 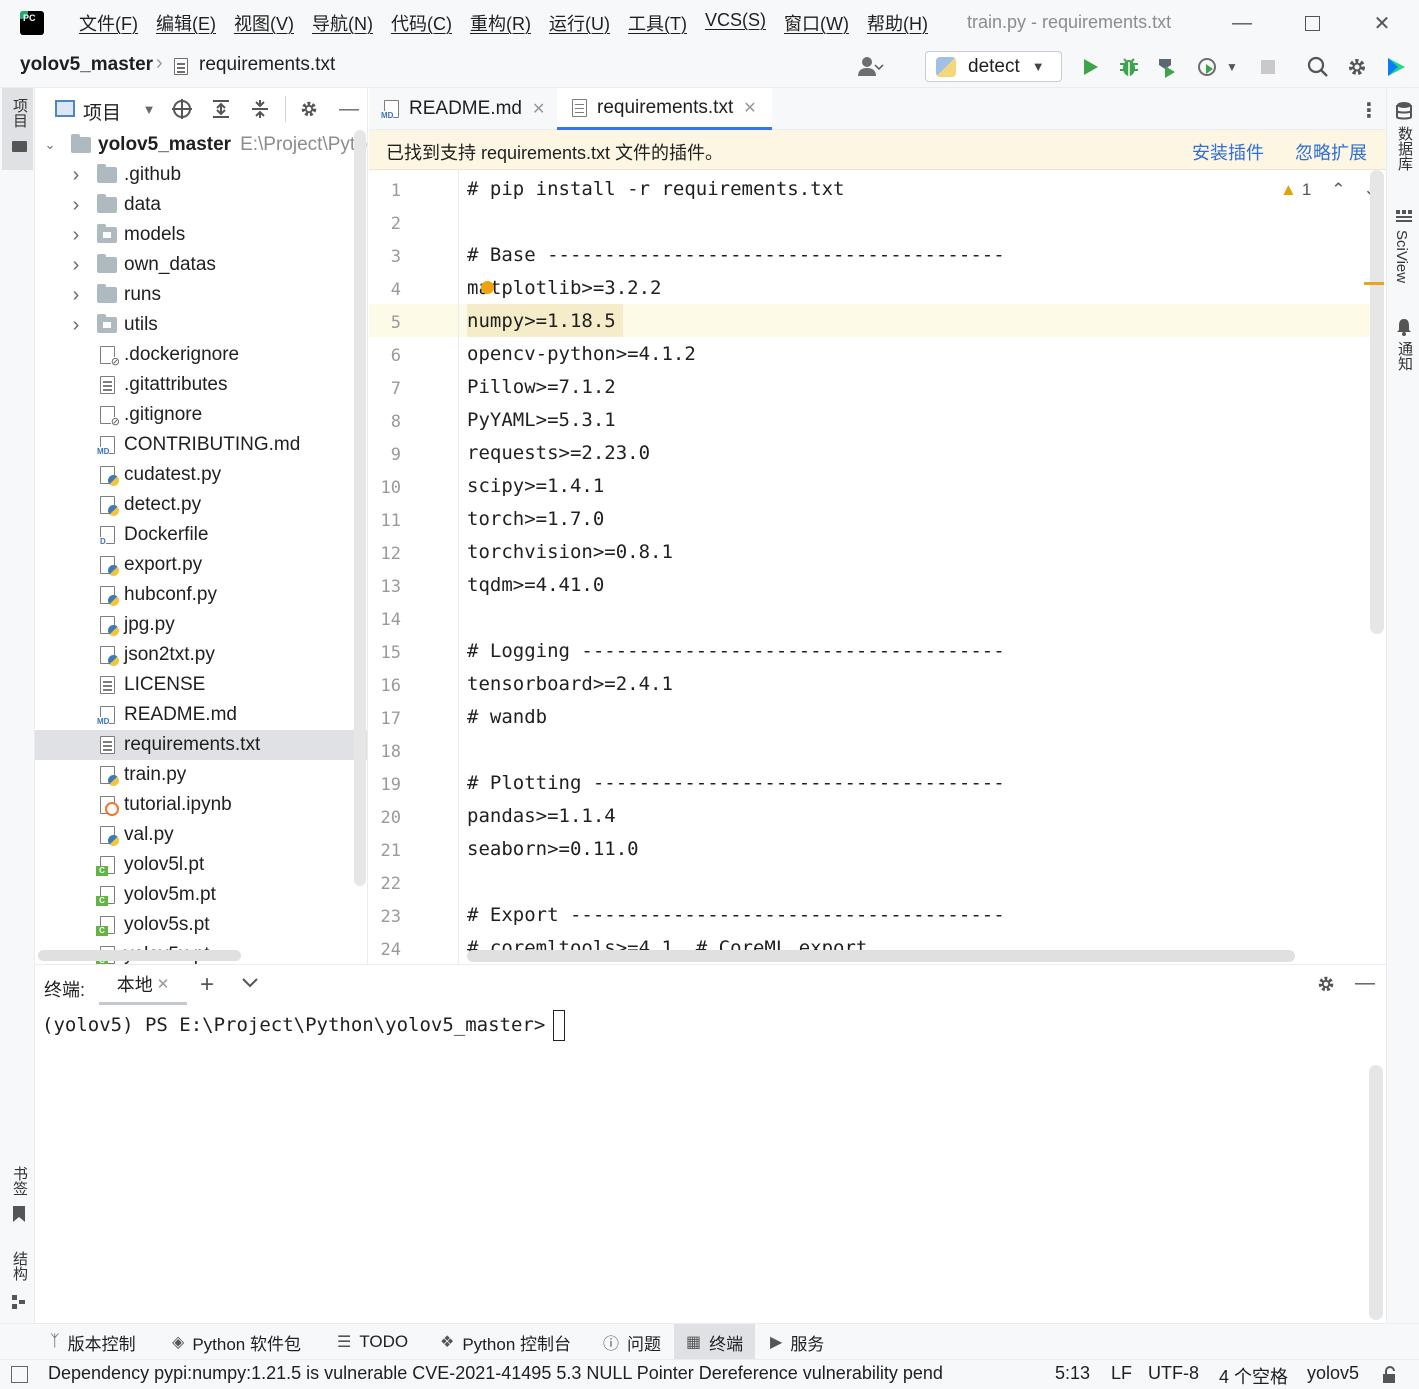 I want to click on menu-item: 代码(C), so click(x=421, y=23).